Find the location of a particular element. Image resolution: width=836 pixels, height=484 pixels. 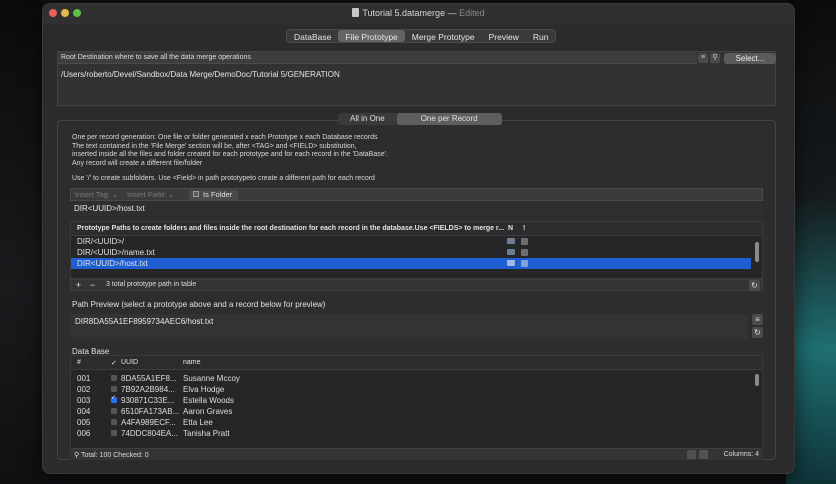

database-footer: ⚲ Total: 100 Checked: 0 Columns: 4 is located at coordinates (416, 454).